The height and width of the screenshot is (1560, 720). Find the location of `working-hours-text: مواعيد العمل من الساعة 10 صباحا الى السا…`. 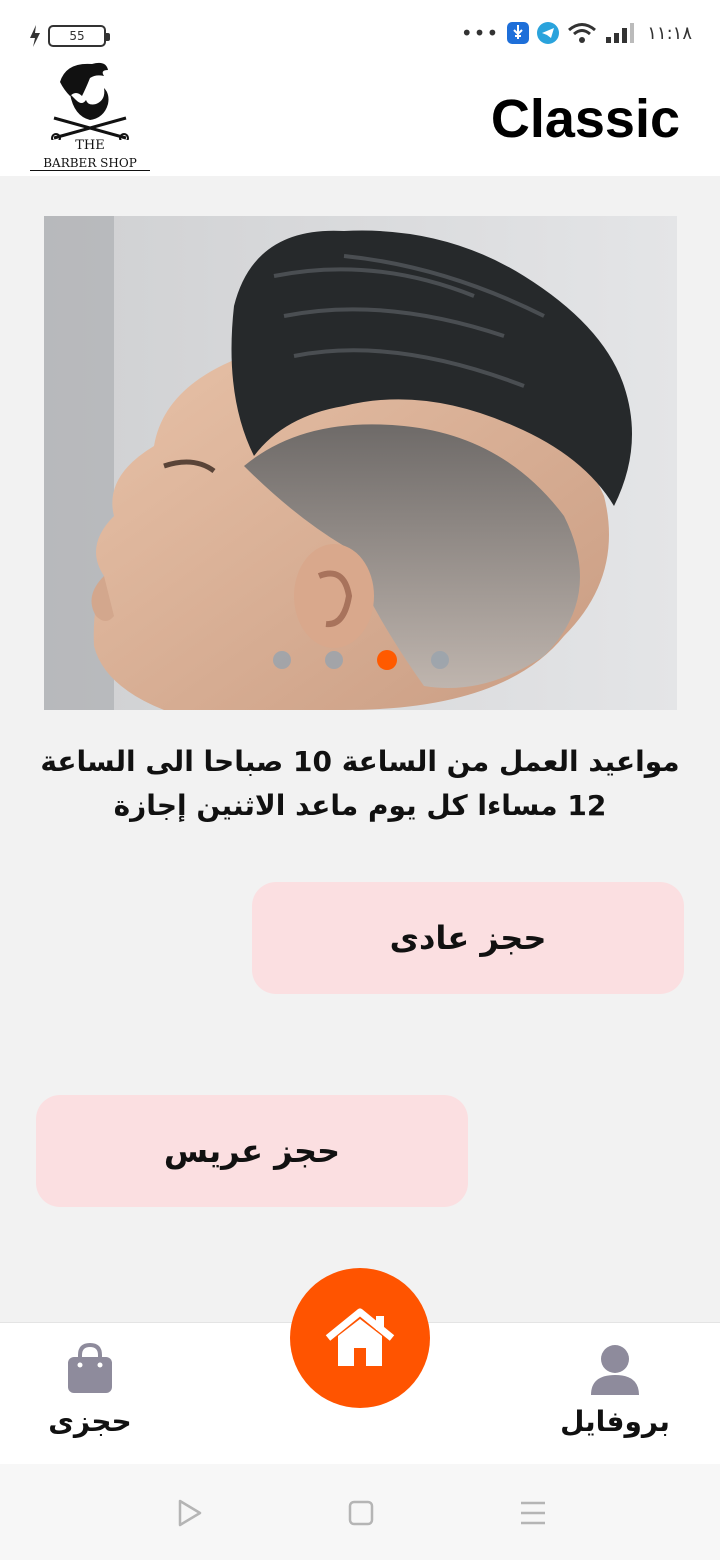

working-hours-text: مواعيد العمل من الساعة 10 صباحا الى السا… is located at coordinates (360, 784).